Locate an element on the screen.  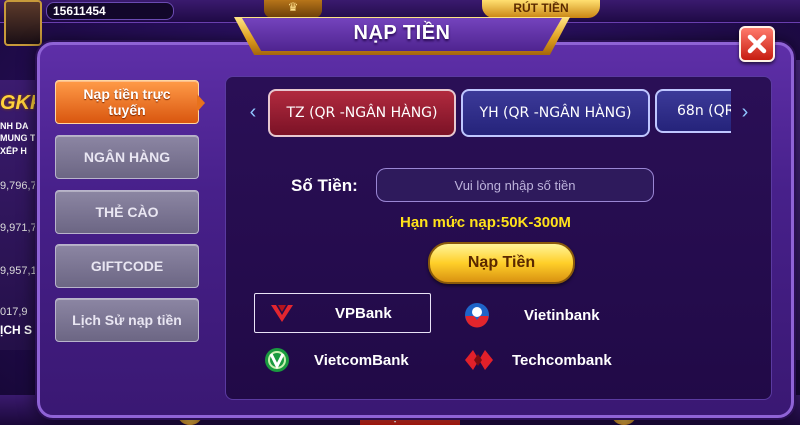
bank-name: VPBank is located at coordinates (363, 313).